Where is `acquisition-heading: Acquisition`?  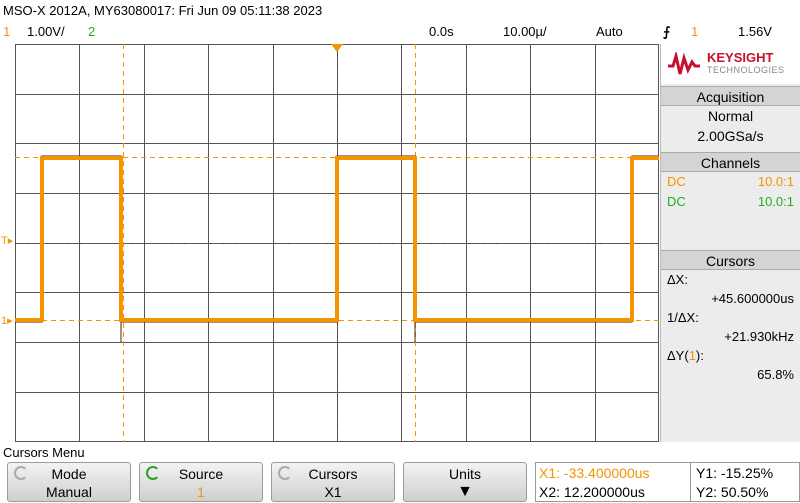 acquisition-heading: Acquisition is located at coordinates (730, 96).